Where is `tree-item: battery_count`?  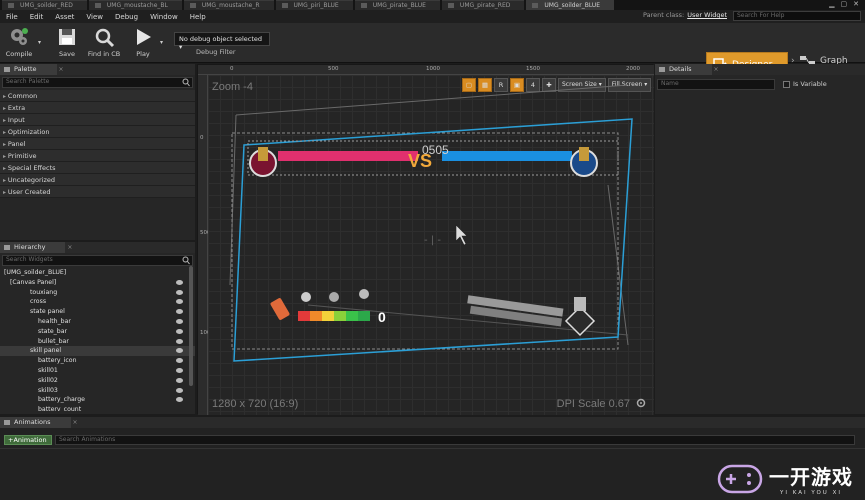
tree-item: battery_count is located at coordinates (97, 408).